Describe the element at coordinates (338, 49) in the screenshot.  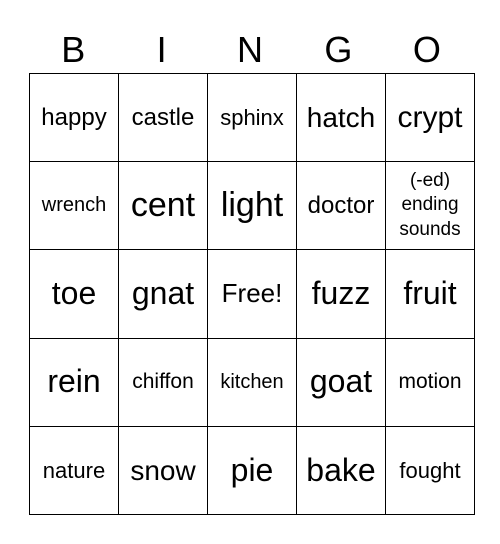
I see `header-letter-g: G` at that location.